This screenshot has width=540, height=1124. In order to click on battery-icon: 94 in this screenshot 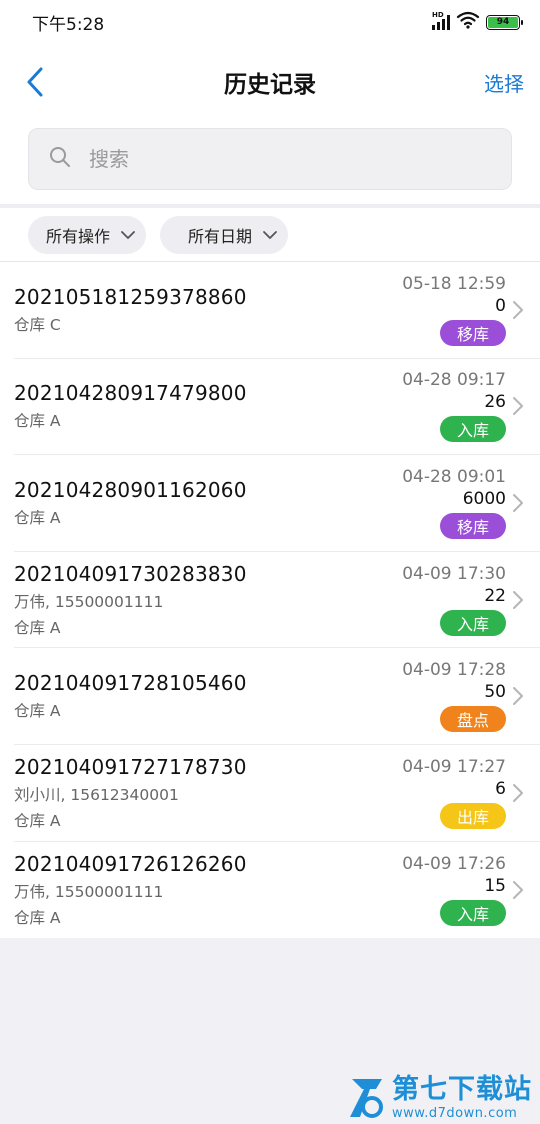, I will do `click(504, 22)`.